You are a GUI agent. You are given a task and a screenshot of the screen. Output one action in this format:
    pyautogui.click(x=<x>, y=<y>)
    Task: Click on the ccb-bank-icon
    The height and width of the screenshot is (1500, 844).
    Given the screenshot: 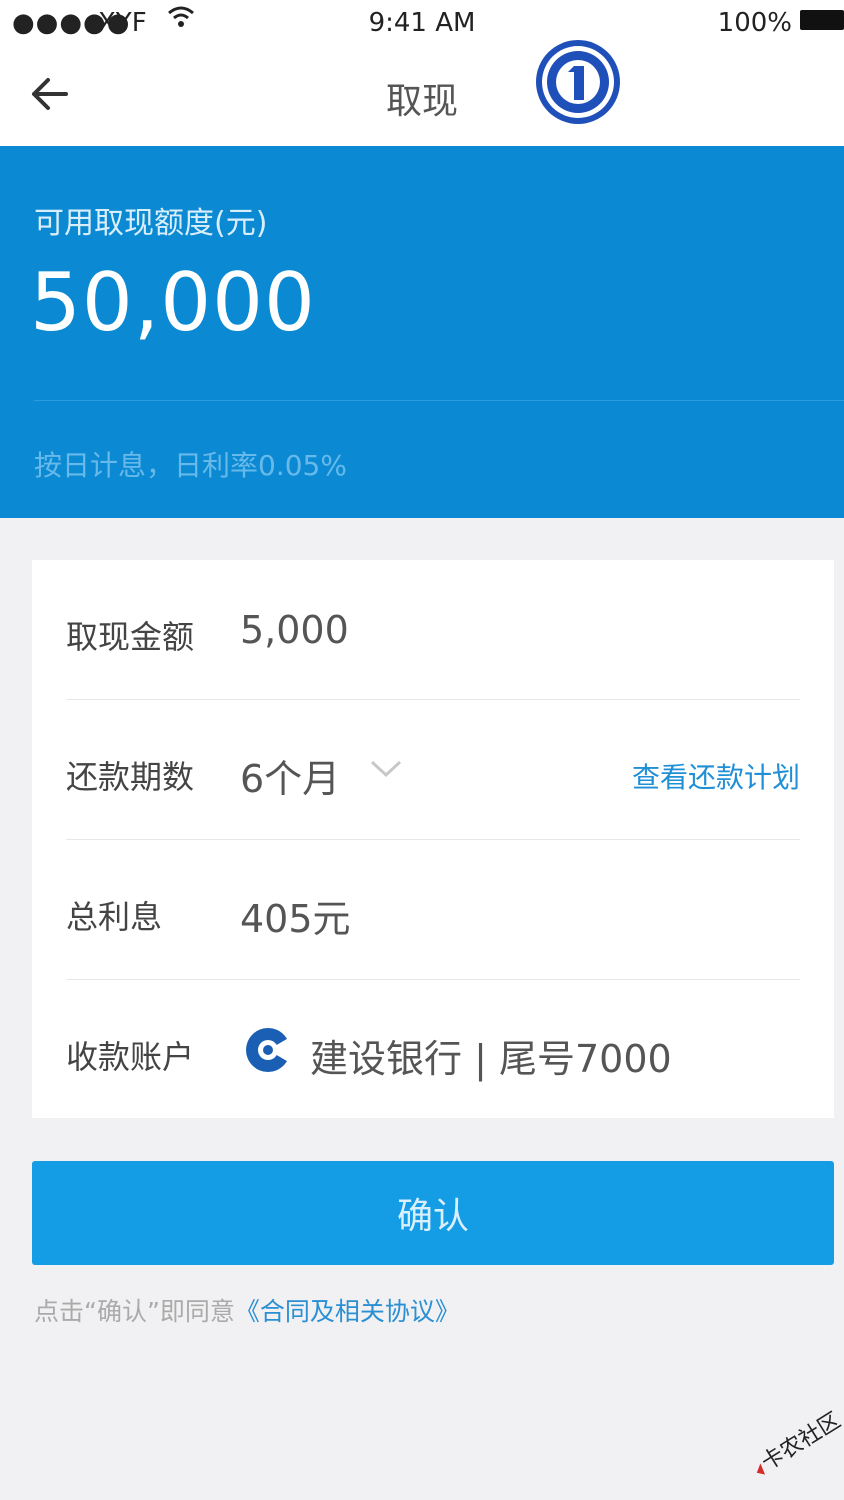 What is the action you would take?
    pyautogui.click(x=268, y=1050)
    